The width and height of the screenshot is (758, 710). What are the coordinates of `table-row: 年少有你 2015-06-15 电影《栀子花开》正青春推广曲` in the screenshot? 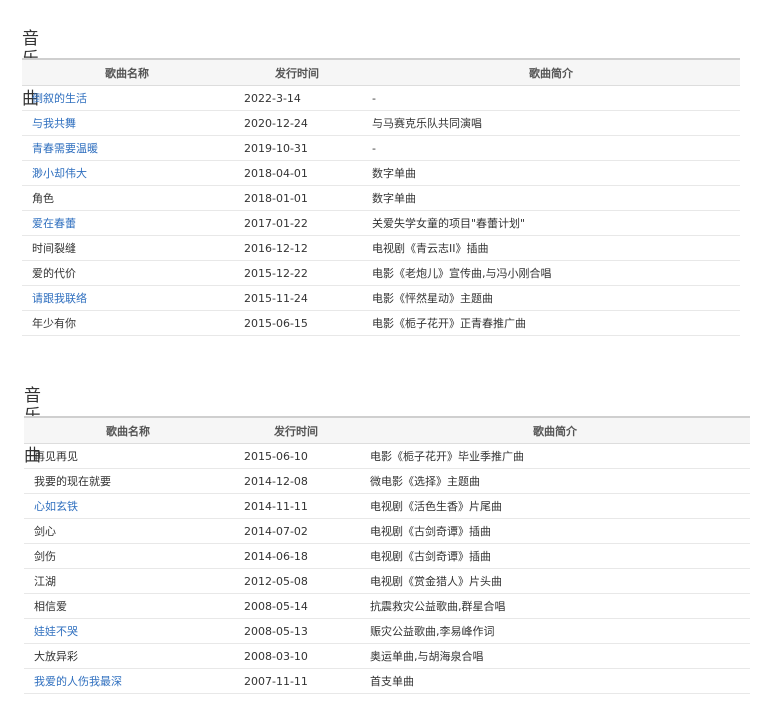 It's located at (381, 323).